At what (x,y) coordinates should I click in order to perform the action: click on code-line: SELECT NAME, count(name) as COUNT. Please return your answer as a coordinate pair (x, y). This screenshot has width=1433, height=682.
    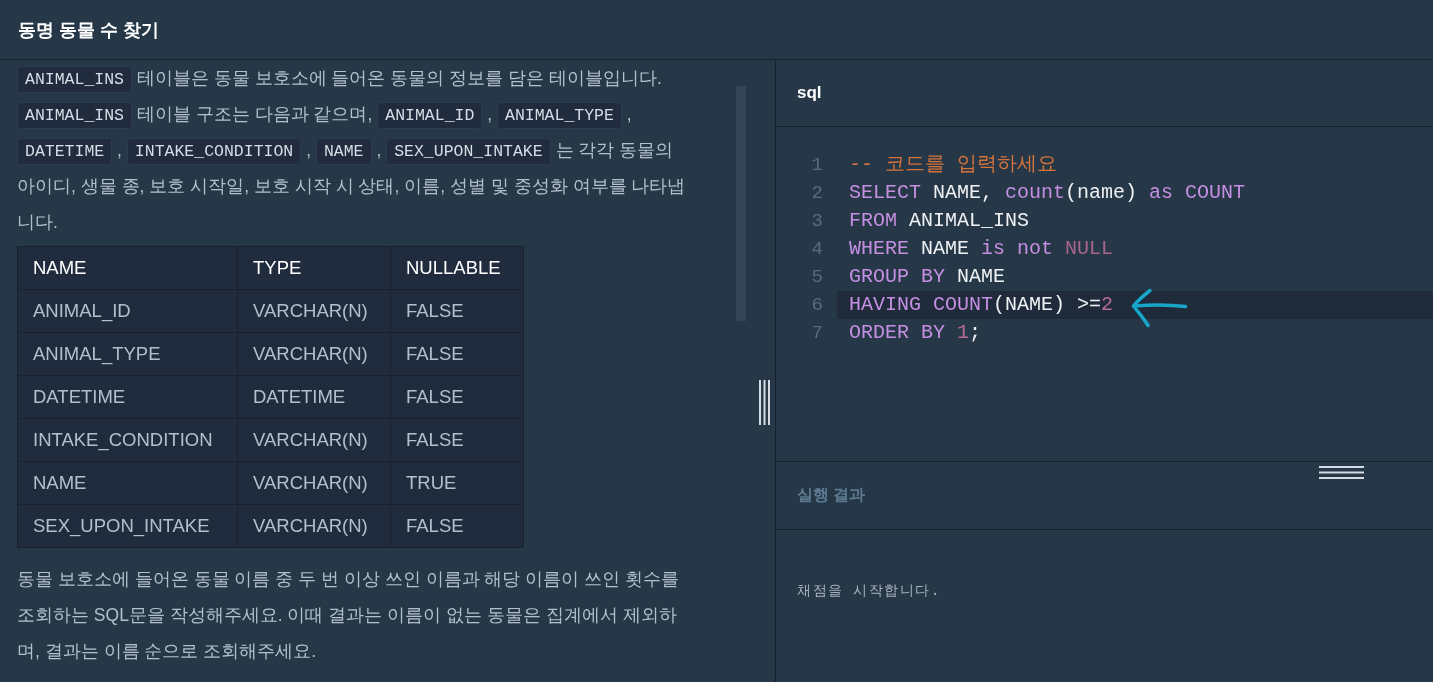
    Looking at the image, I should click on (1047, 193).